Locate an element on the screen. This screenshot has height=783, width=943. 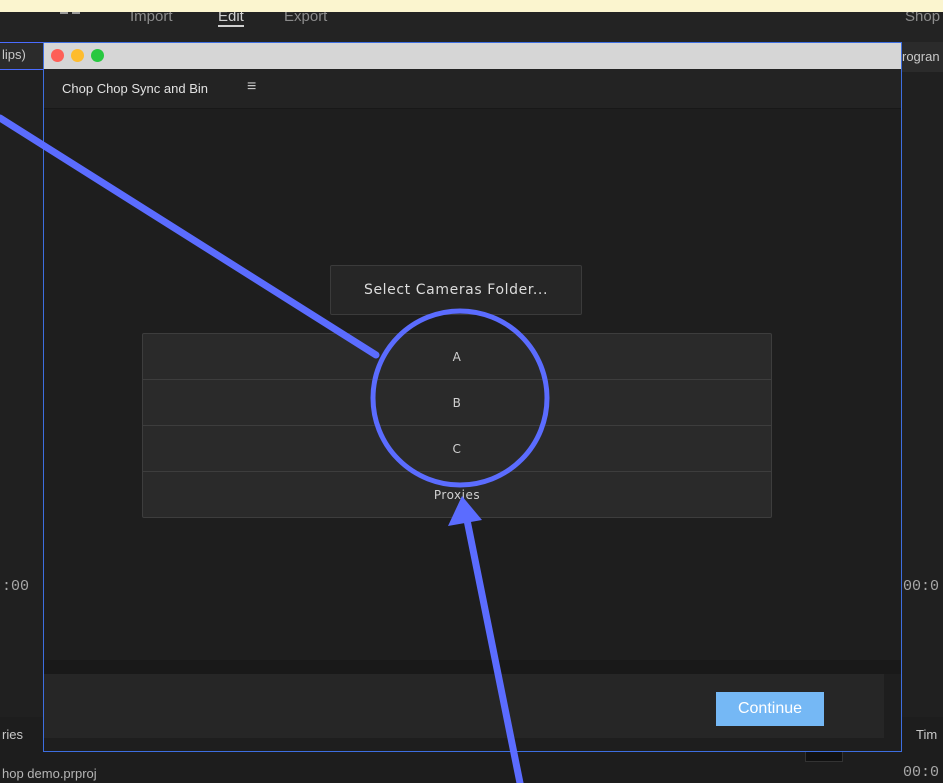
left-timecode: :00 is located at coordinates (16, 586).